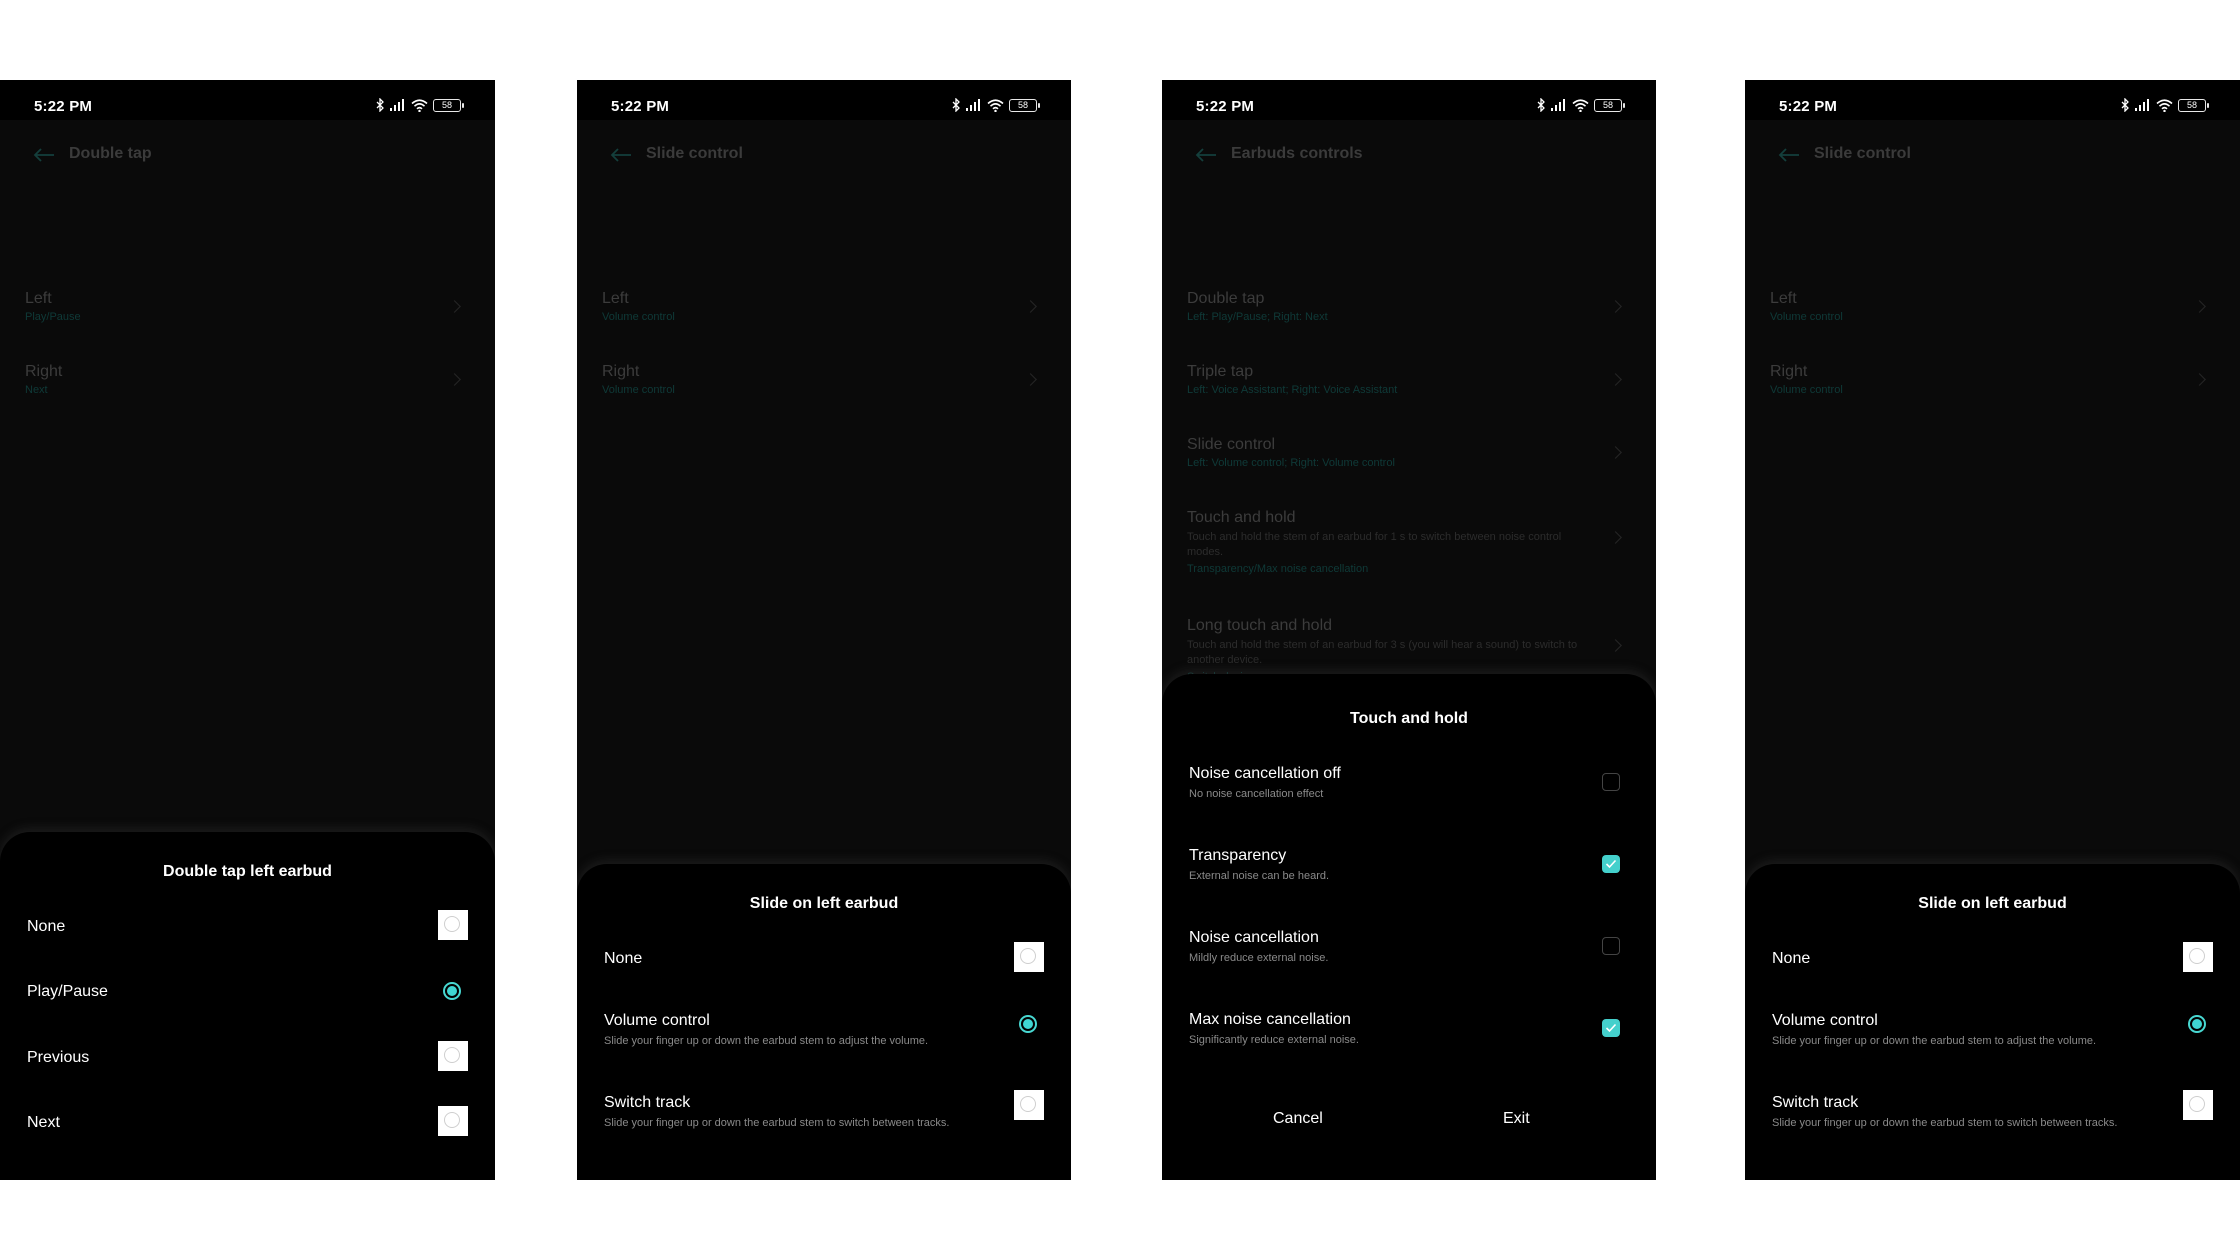 This screenshot has width=2240, height=1260. I want to click on sheet-title: Double tap left earbud, so click(247, 871).